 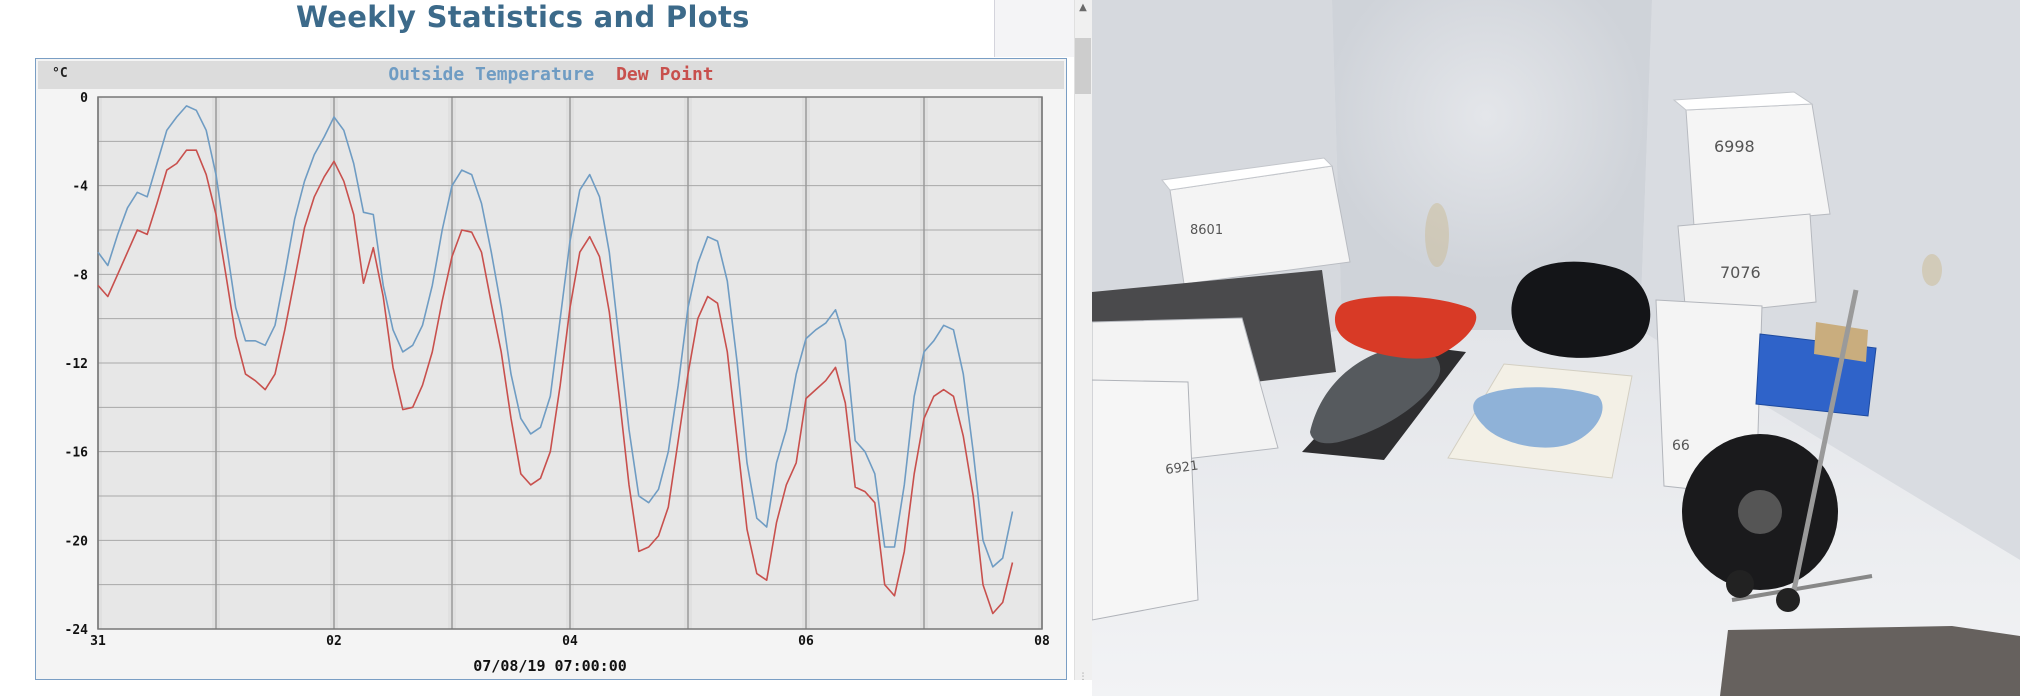 I want to click on black-sleeping-bag, so click(x=1581, y=309).